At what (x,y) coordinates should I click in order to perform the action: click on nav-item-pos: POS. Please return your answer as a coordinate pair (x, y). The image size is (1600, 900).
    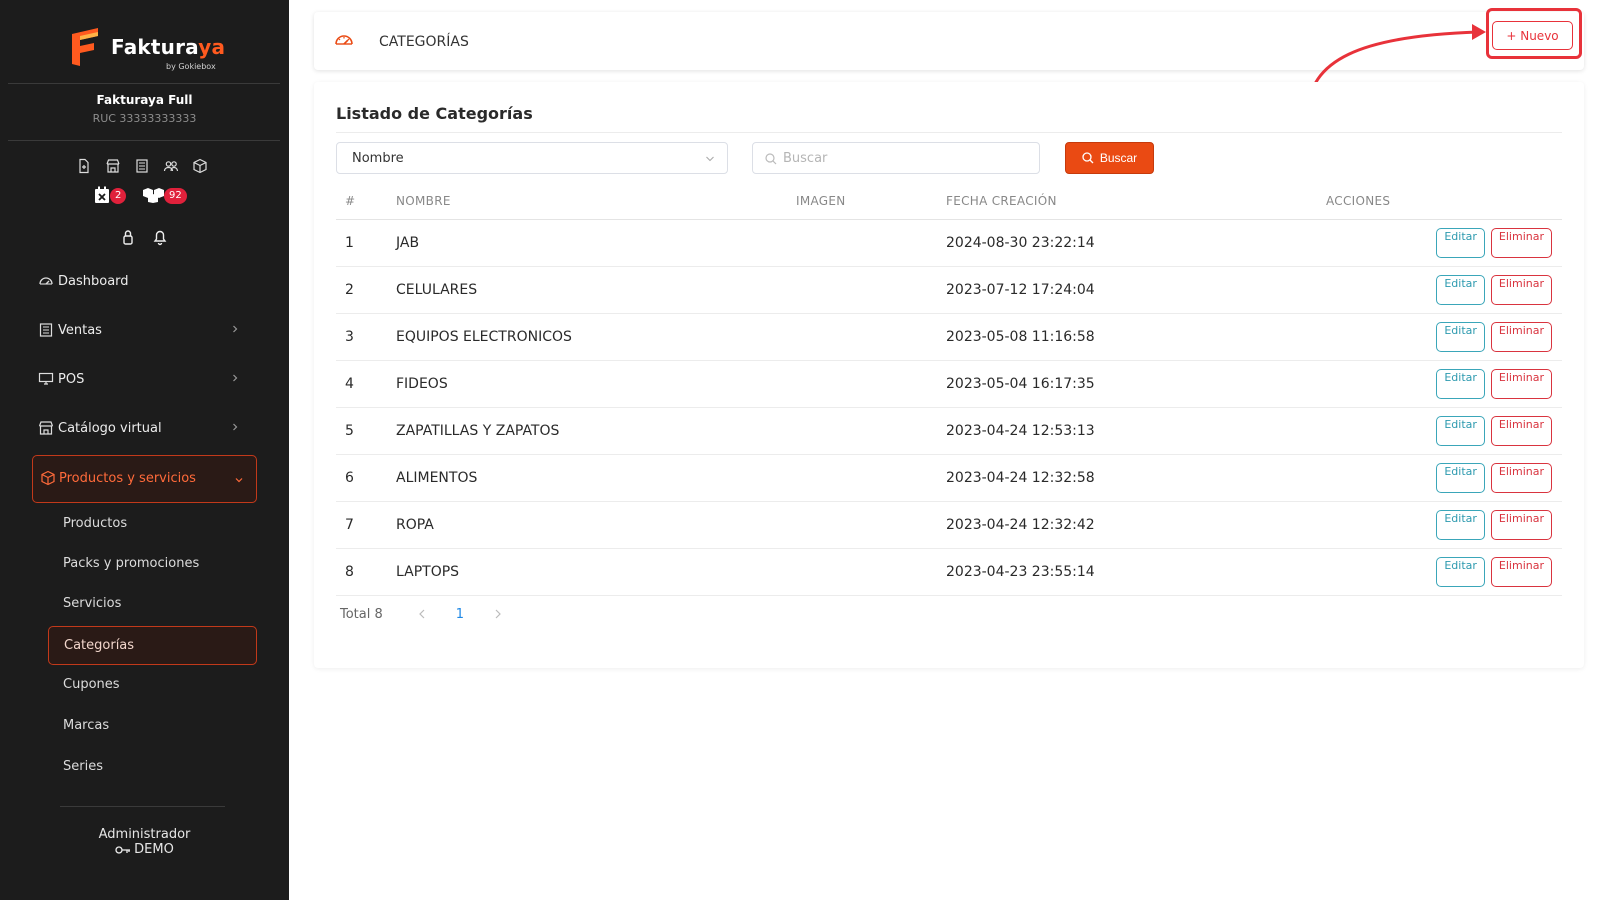
    Looking at the image, I should click on (144, 379).